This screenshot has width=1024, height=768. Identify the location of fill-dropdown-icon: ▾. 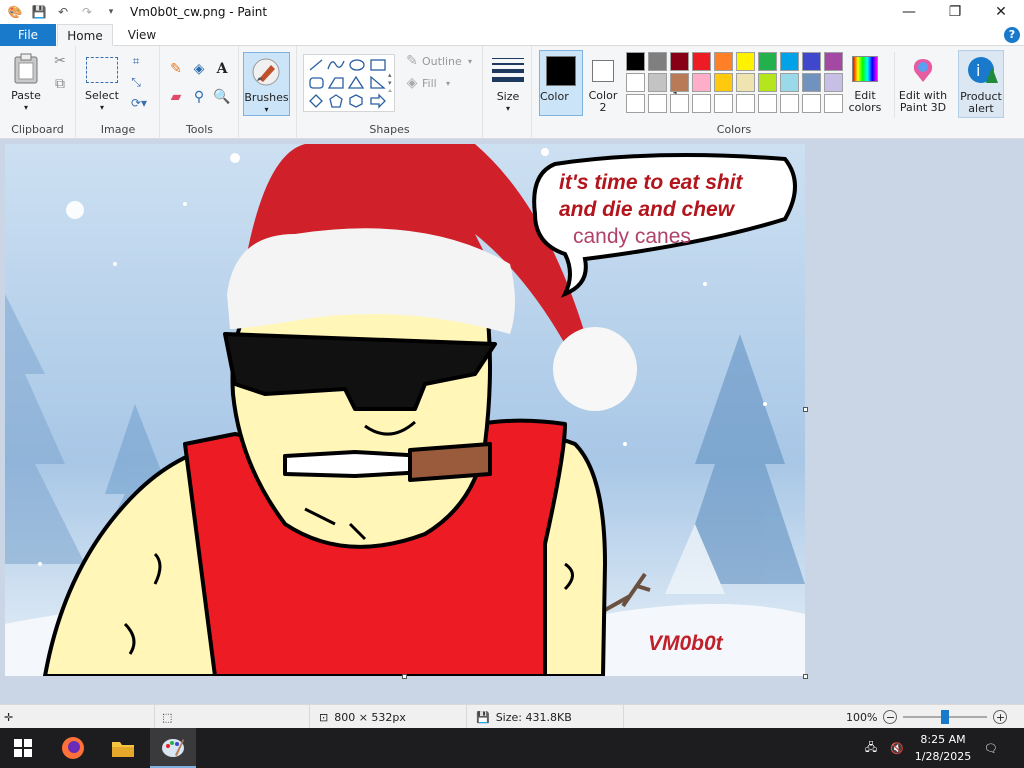
(448, 84).